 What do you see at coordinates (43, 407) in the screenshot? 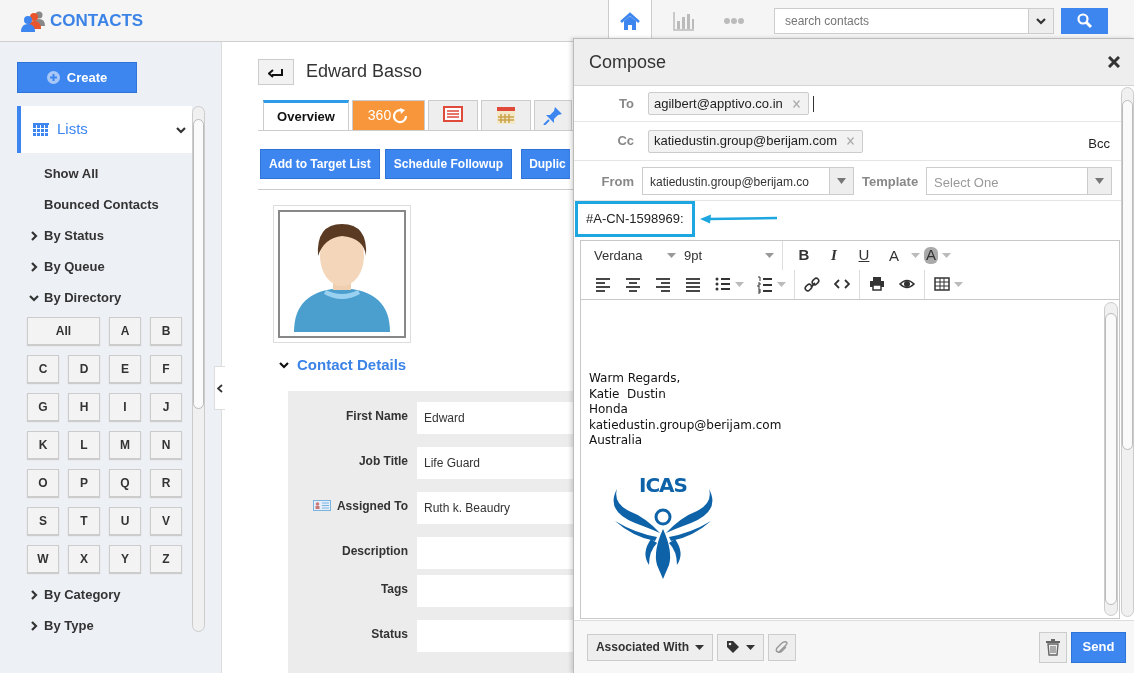
I see `letter-button: G` at bounding box center [43, 407].